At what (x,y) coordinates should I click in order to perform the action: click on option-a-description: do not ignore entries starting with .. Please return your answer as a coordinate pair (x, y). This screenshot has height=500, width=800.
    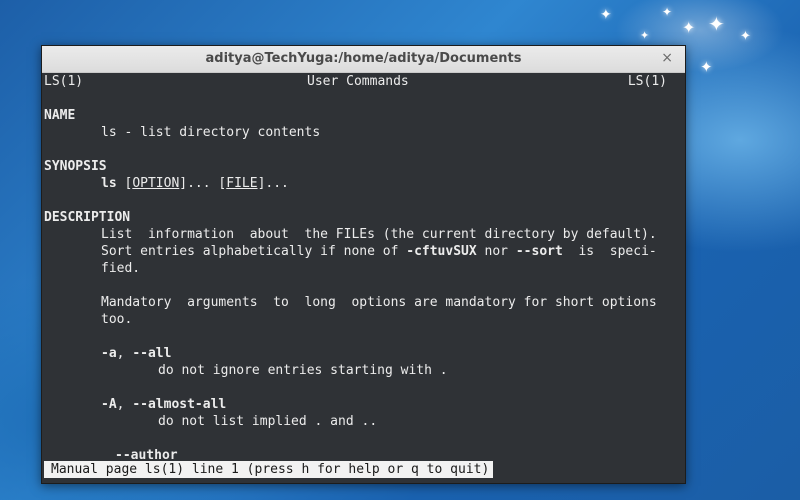
    Looking at the image, I should click on (303, 370).